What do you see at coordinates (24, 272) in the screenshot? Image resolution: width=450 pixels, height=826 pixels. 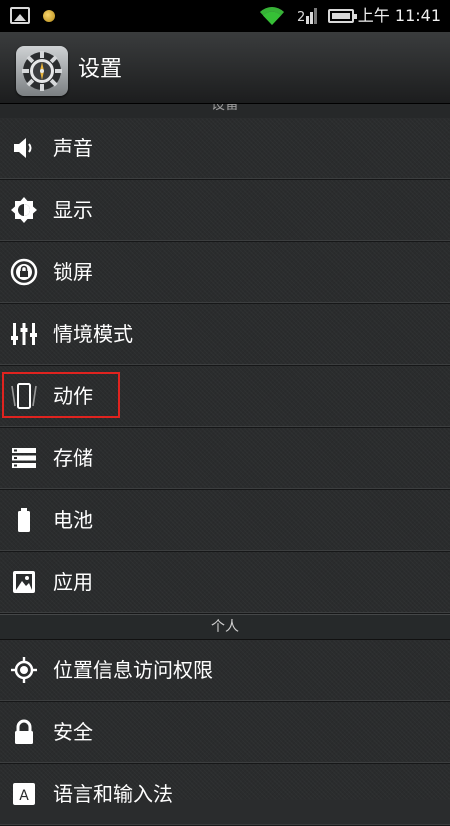 I see `lock-screen-icon` at bounding box center [24, 272].